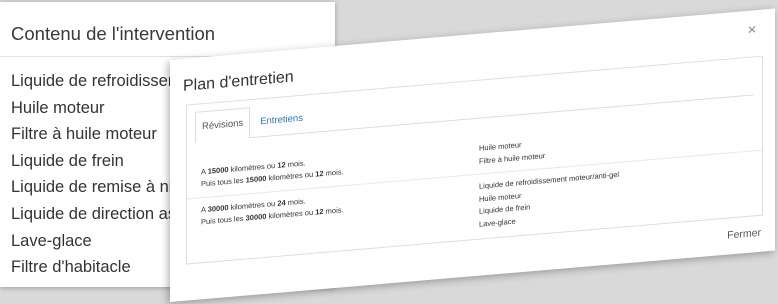  What do you see at coordinates (223, 125) in the screenshot?
I see `tab-revisions: Révisions` at bounding box center [223, 125].